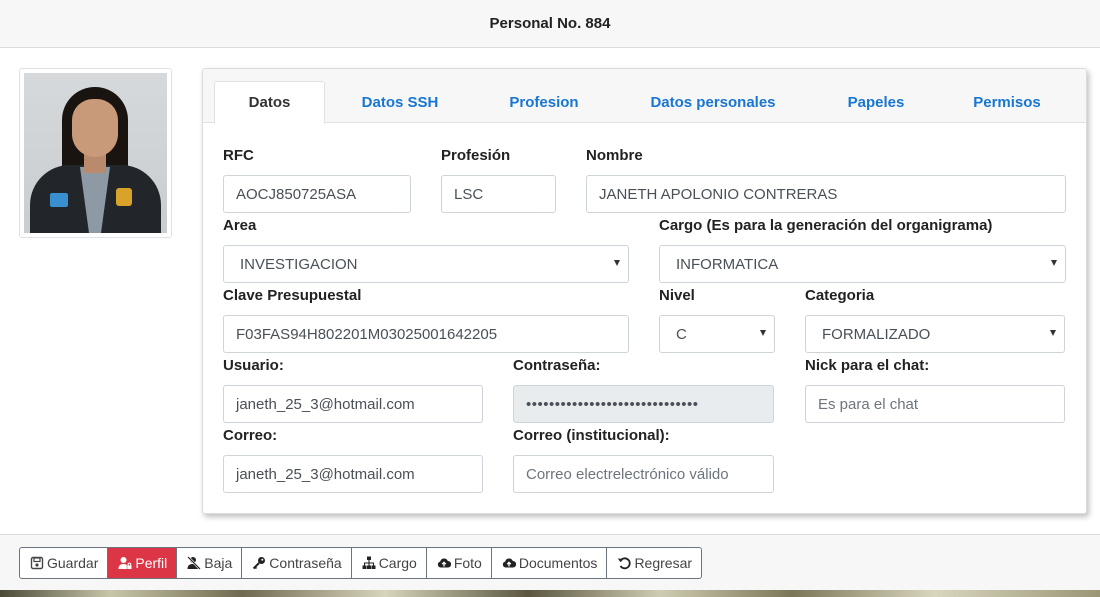  I want to click on tab-datos: Datos, so click(269, 102).